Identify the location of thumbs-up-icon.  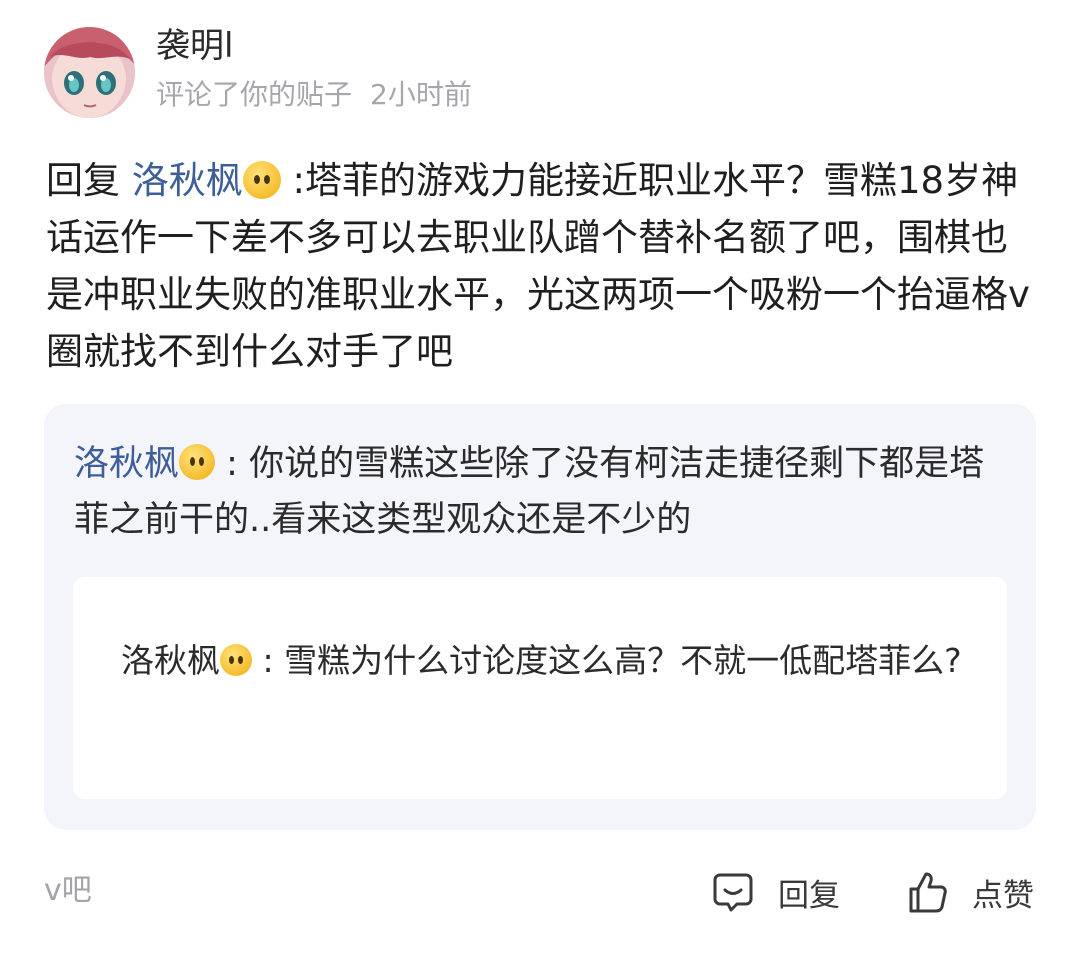
(928, 892).